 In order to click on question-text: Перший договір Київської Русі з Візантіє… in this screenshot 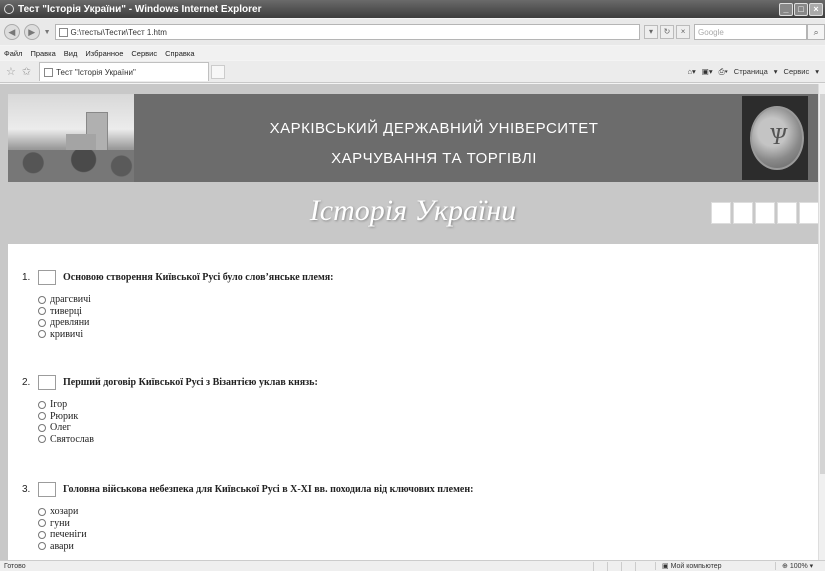, I will do `click(190, 382)`.